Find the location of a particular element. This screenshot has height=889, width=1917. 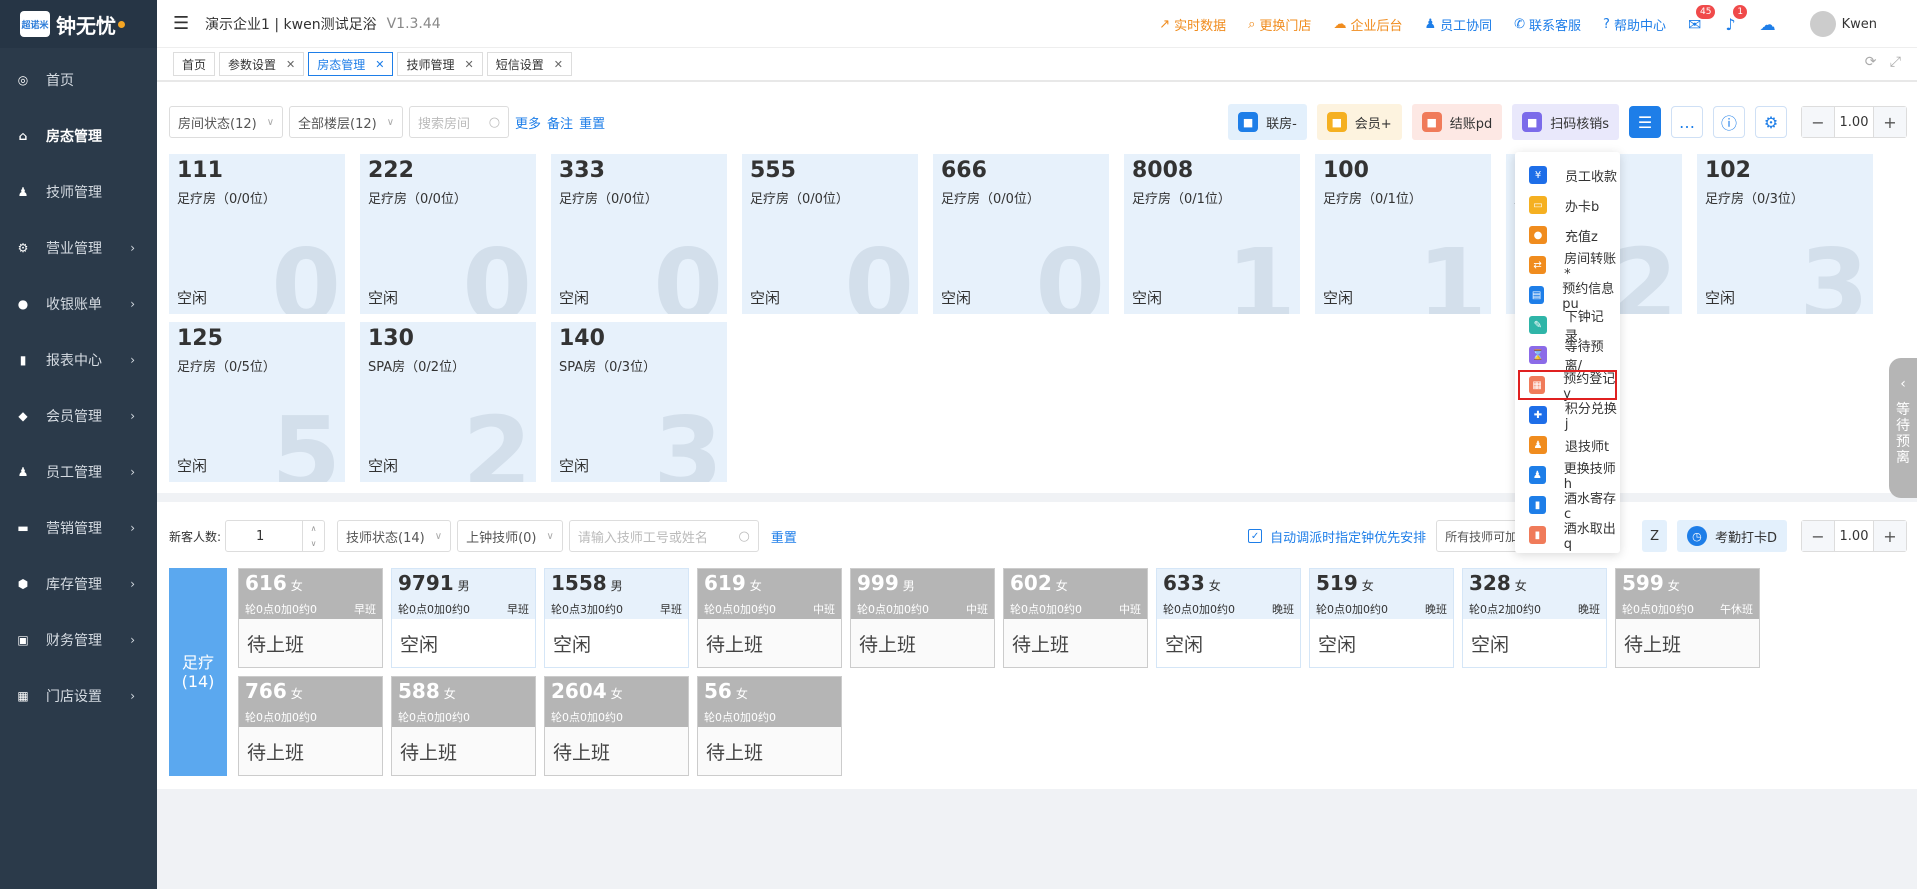

toolbar-button-3: ■ 扫码核销s is located at coordinates (1565, 122).